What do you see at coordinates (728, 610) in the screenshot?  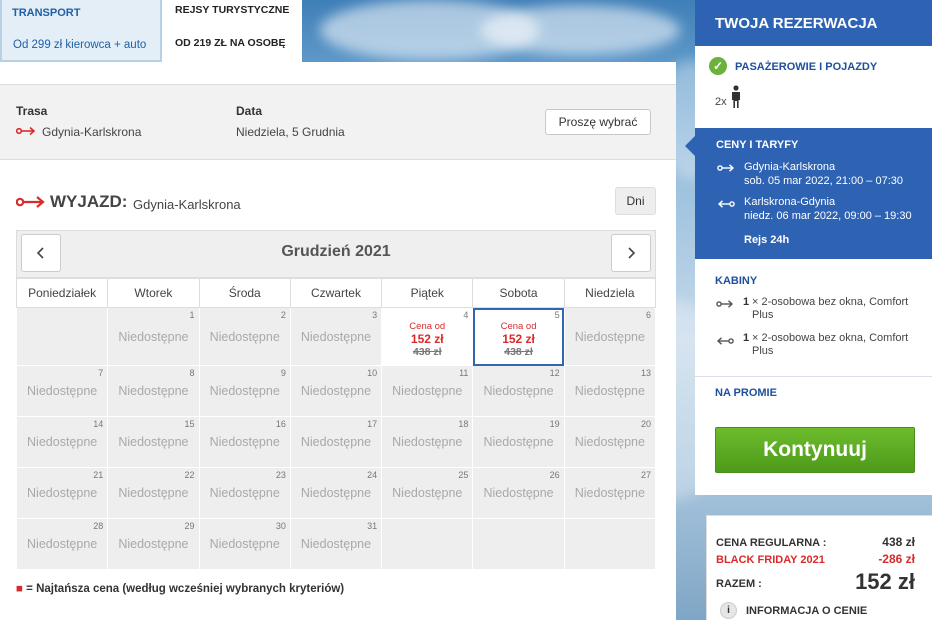 I see `info-icon: i` at bounding box center [728, 610].